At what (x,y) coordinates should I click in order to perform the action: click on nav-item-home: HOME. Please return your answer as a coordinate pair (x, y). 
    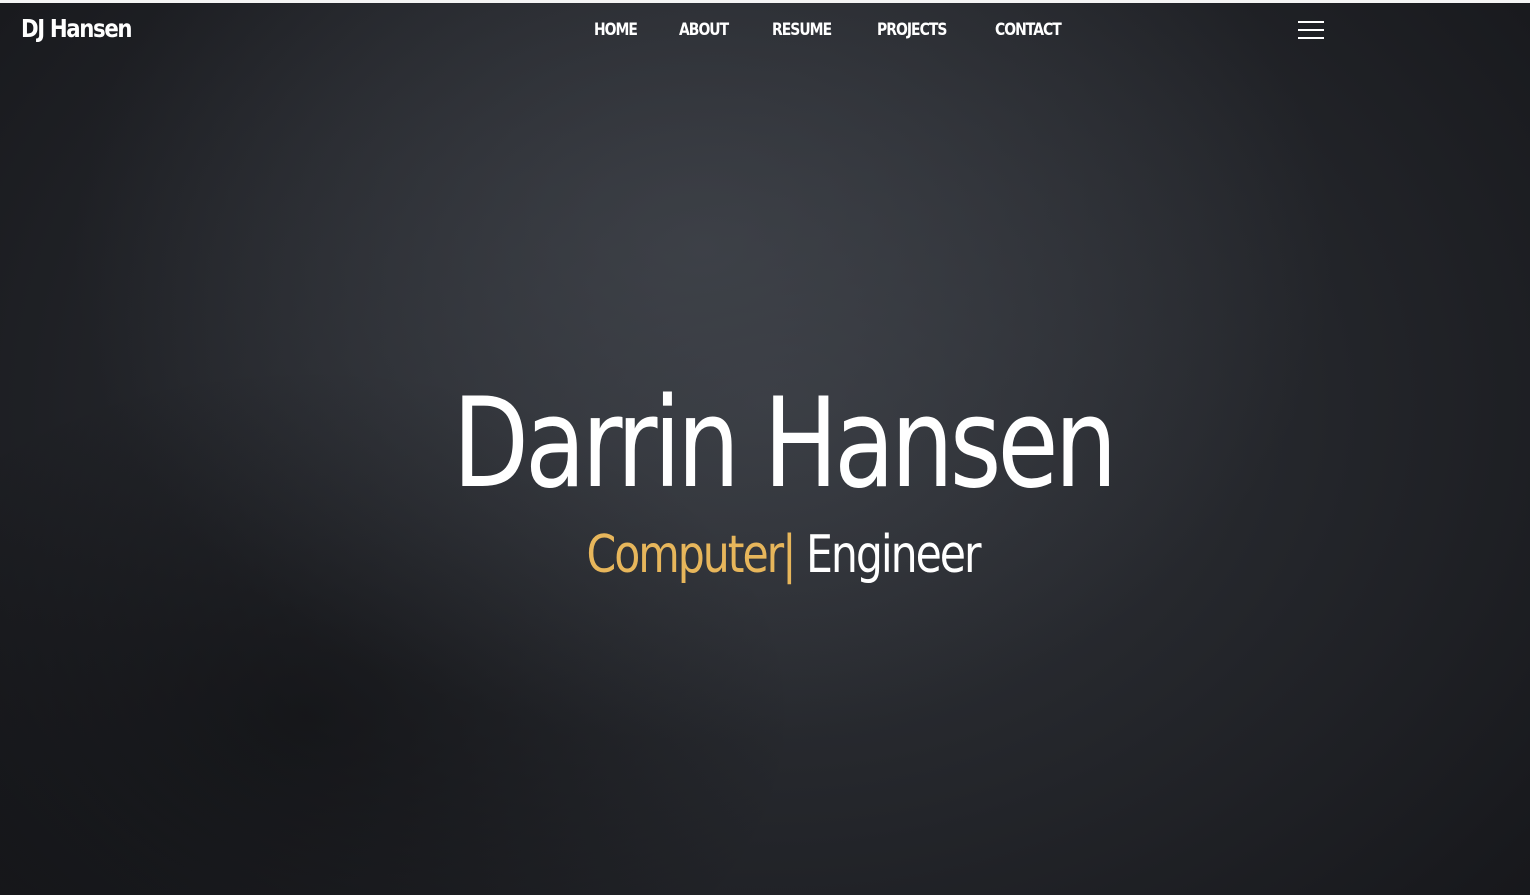
    Looking at the image, I should click on (620, 30).